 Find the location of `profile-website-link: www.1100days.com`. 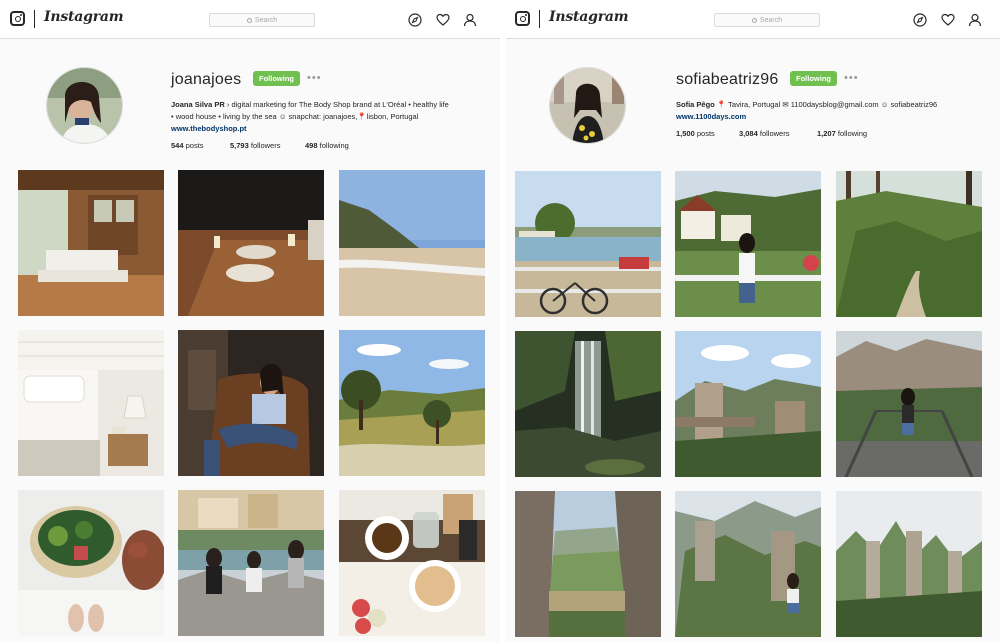

profile-website-link: www.1100days.com is located at coordinates (711, 116).